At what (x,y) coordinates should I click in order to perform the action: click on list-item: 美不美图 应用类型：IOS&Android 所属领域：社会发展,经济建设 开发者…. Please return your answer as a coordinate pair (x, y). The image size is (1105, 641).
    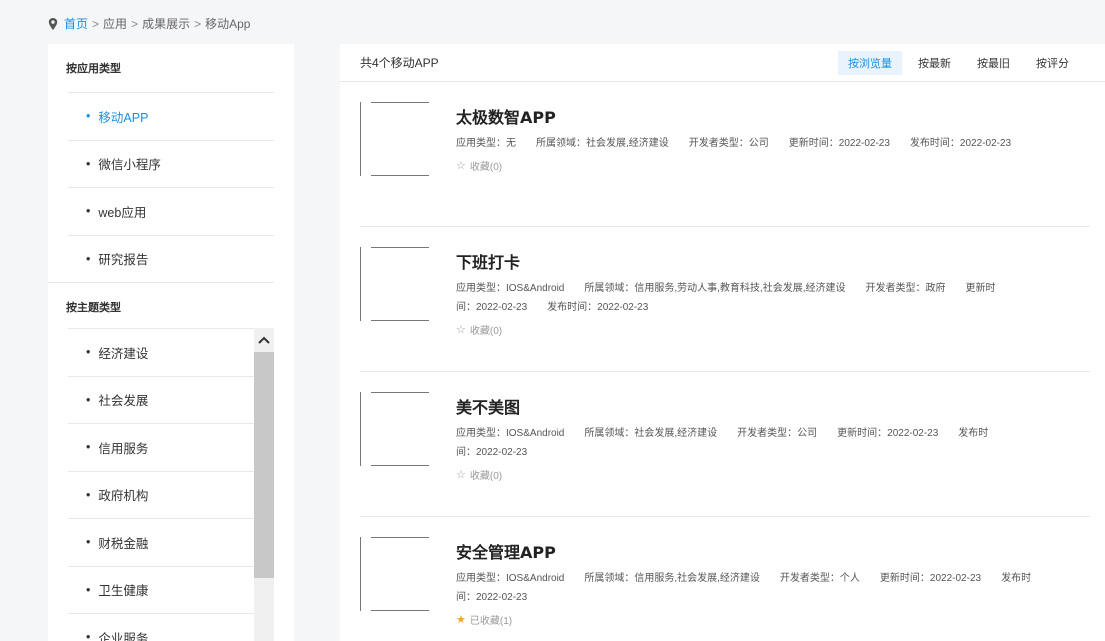
    Looking at the image, I should click on (725, 444).